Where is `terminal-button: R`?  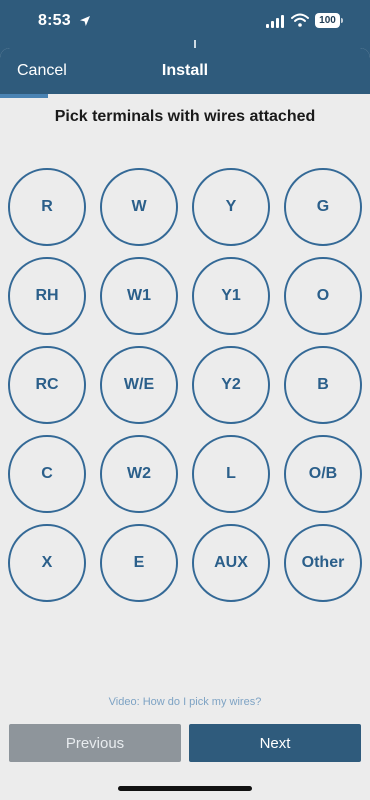
terminal-button: R is located at coordinates (47, 207).